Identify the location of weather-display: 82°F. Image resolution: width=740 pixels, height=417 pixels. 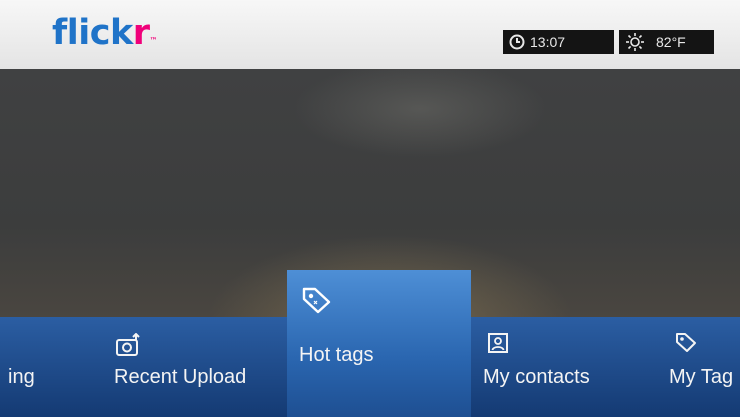
(666, 42).